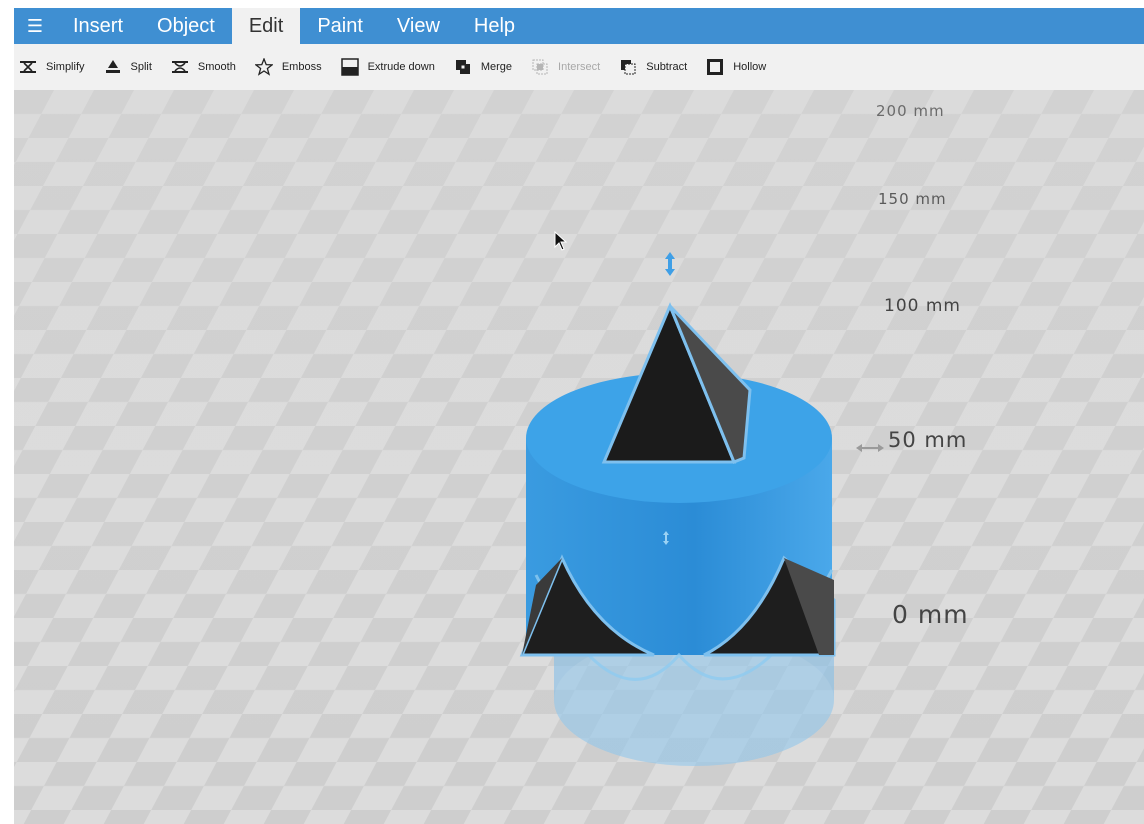 This screenshot has height=824, width=1144. I want to click on hollow-button: Hollow, so click(735, 67).